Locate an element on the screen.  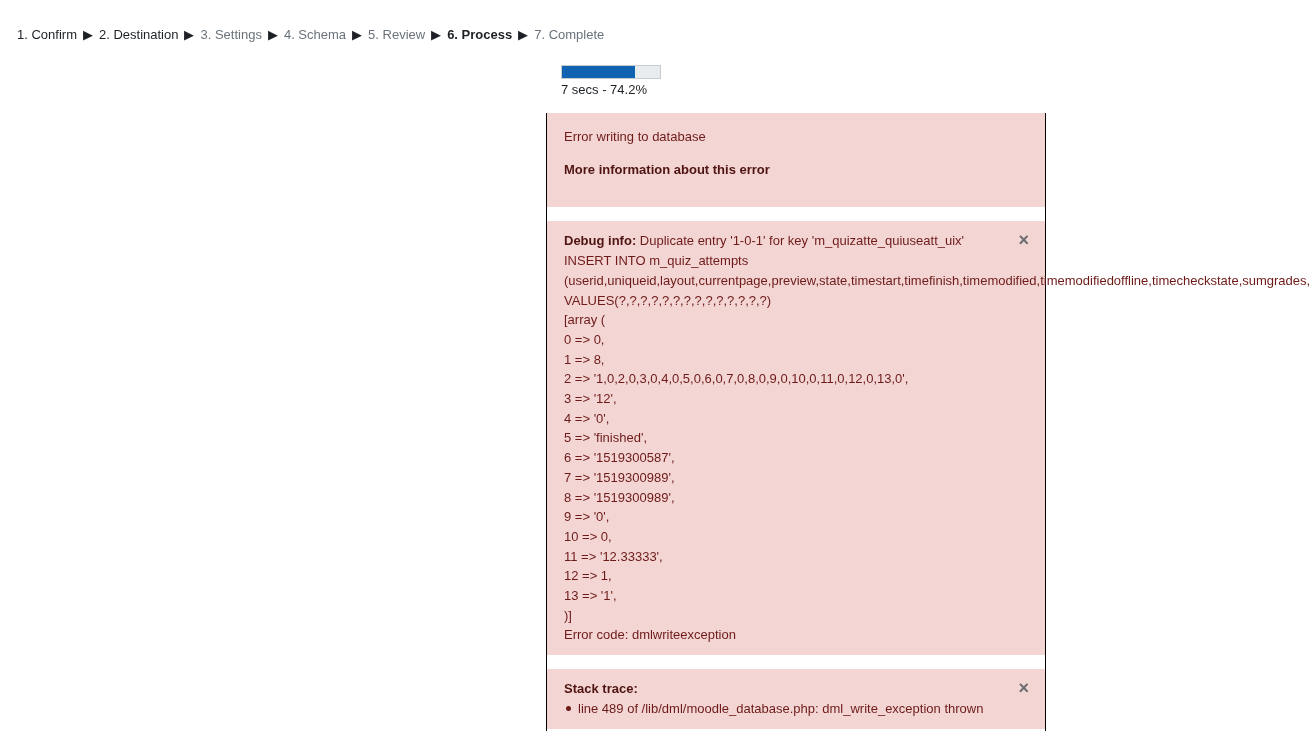
debug-line: 7 => '1519300989', is located at coordinates (619, 477).